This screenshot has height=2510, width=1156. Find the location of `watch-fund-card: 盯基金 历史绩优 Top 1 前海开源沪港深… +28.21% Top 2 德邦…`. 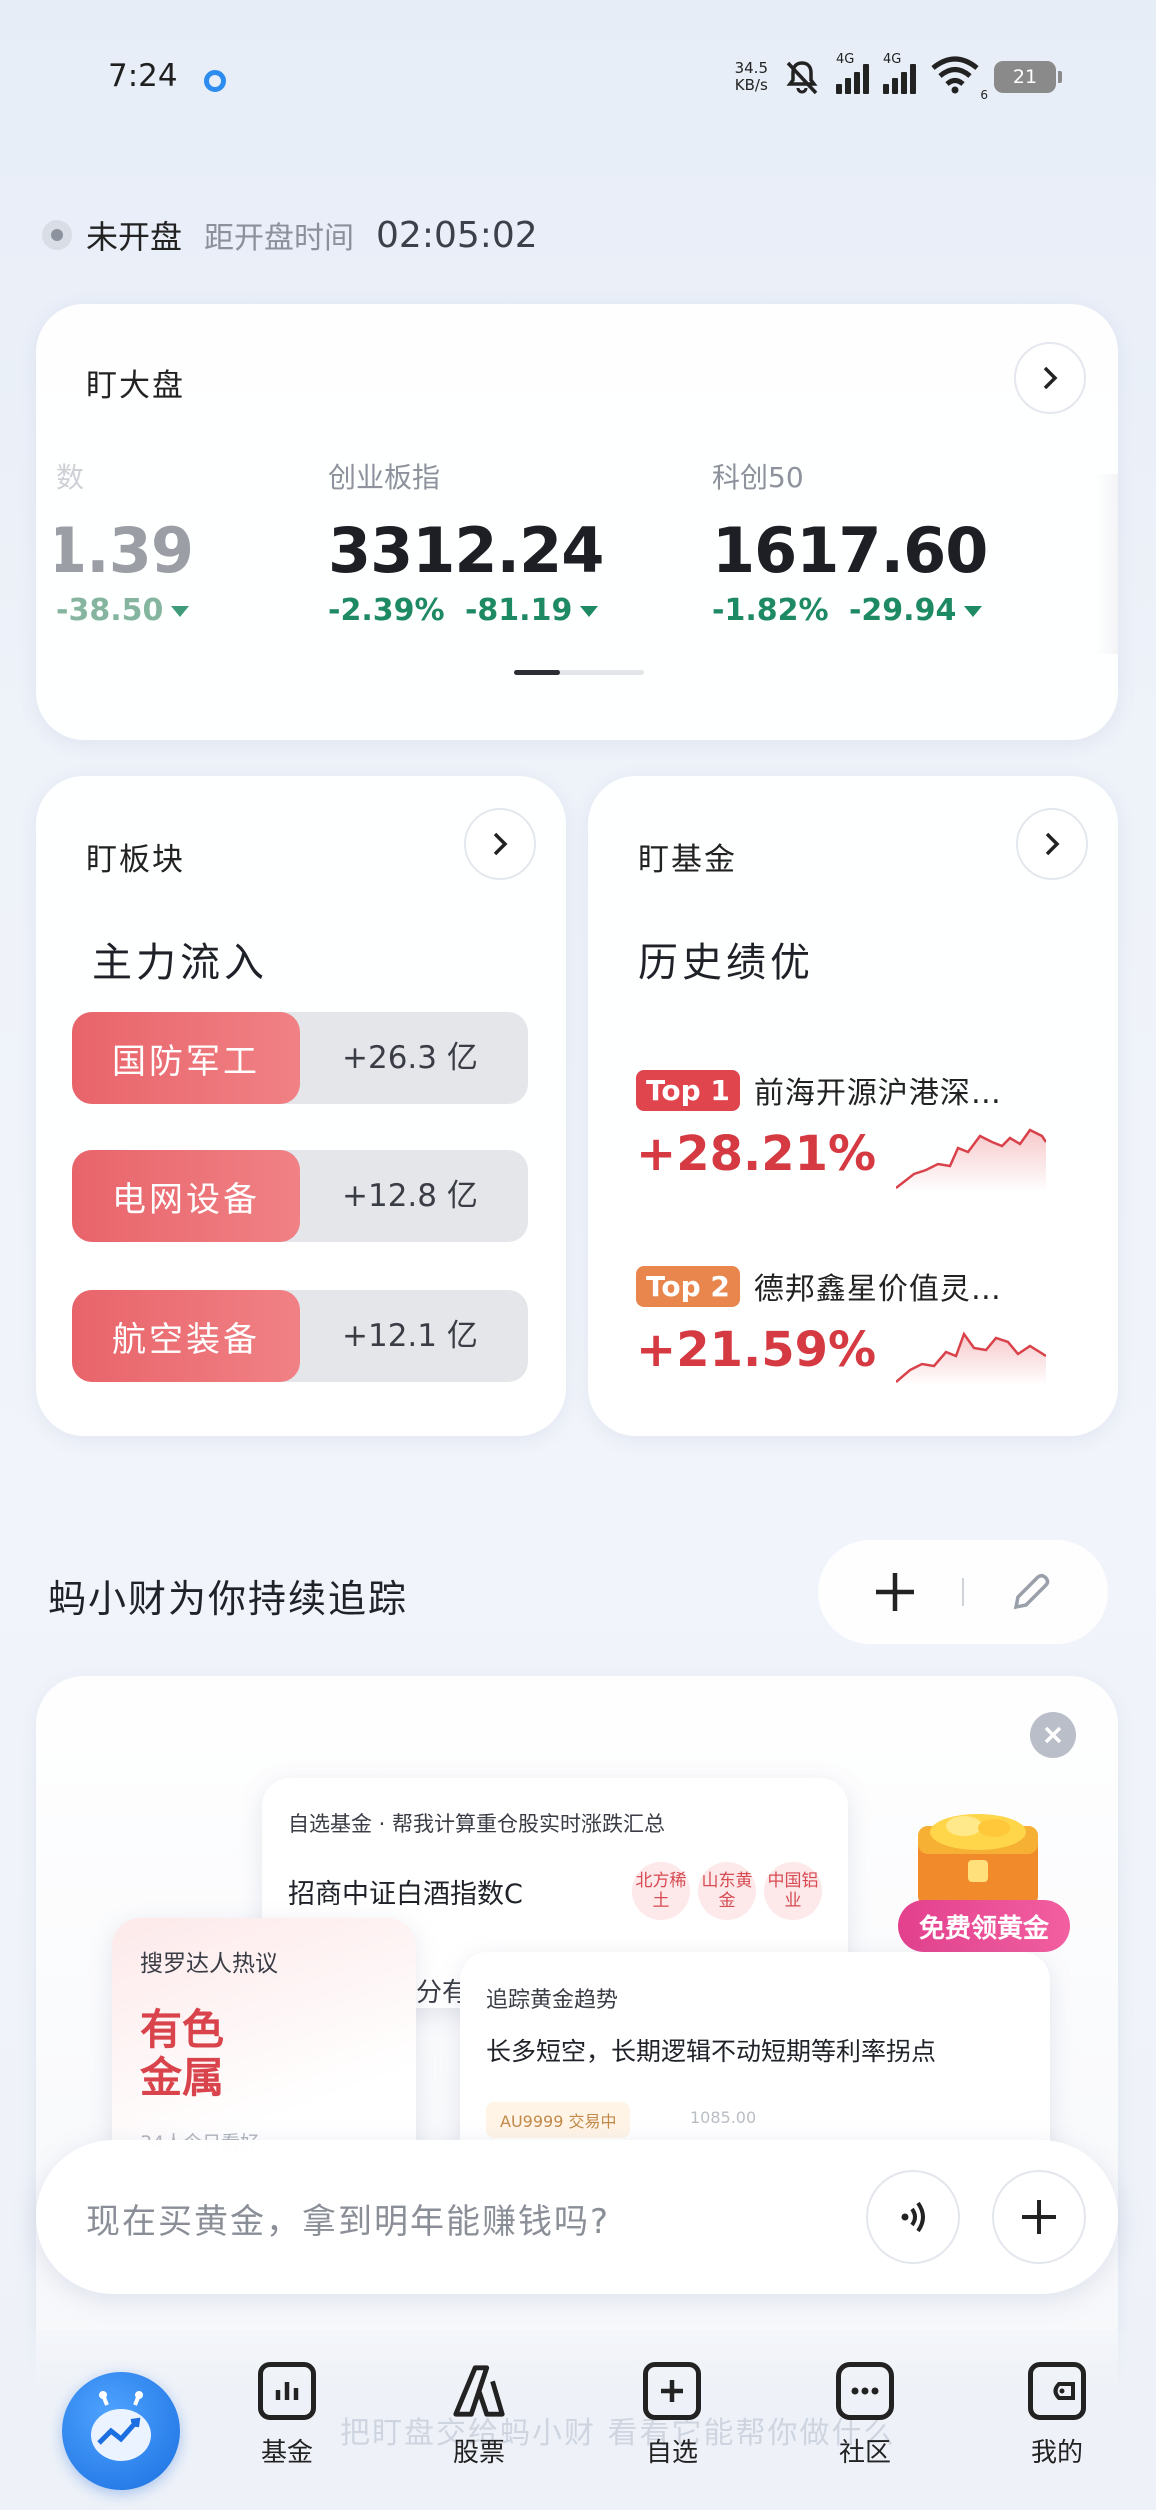

watch-fund-card: 盯基金 历史绩优 Top 1 前海开源沪港深… +28.21% Top 2 德邦… is located at coordinates (853, 1106).